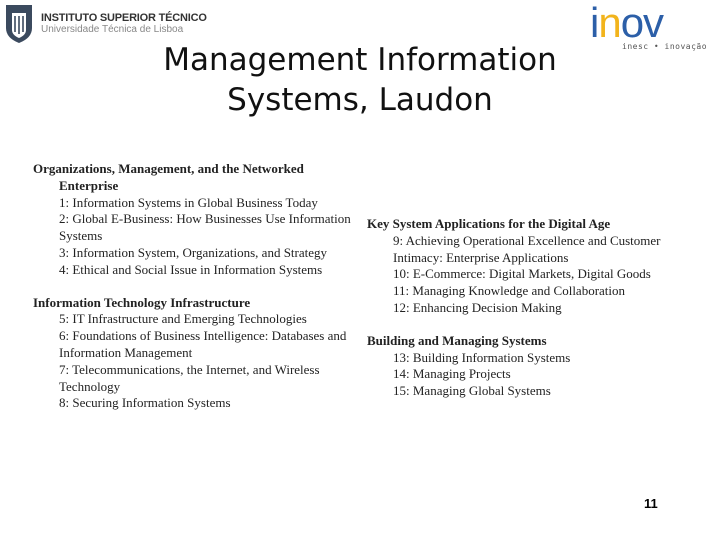 This screenshot has height=540, width=720. Describe the element at coordinates (642, 23) in the screenshot. I see `inov-letters-ov: ov` at that location.